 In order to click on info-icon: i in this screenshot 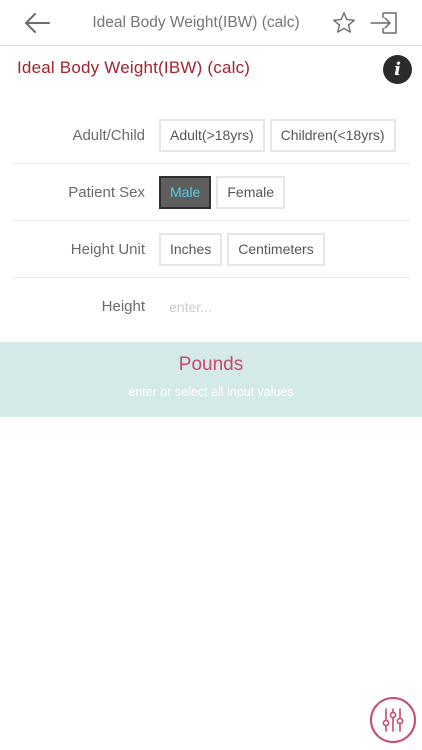, I will do `click(397, 69)`.